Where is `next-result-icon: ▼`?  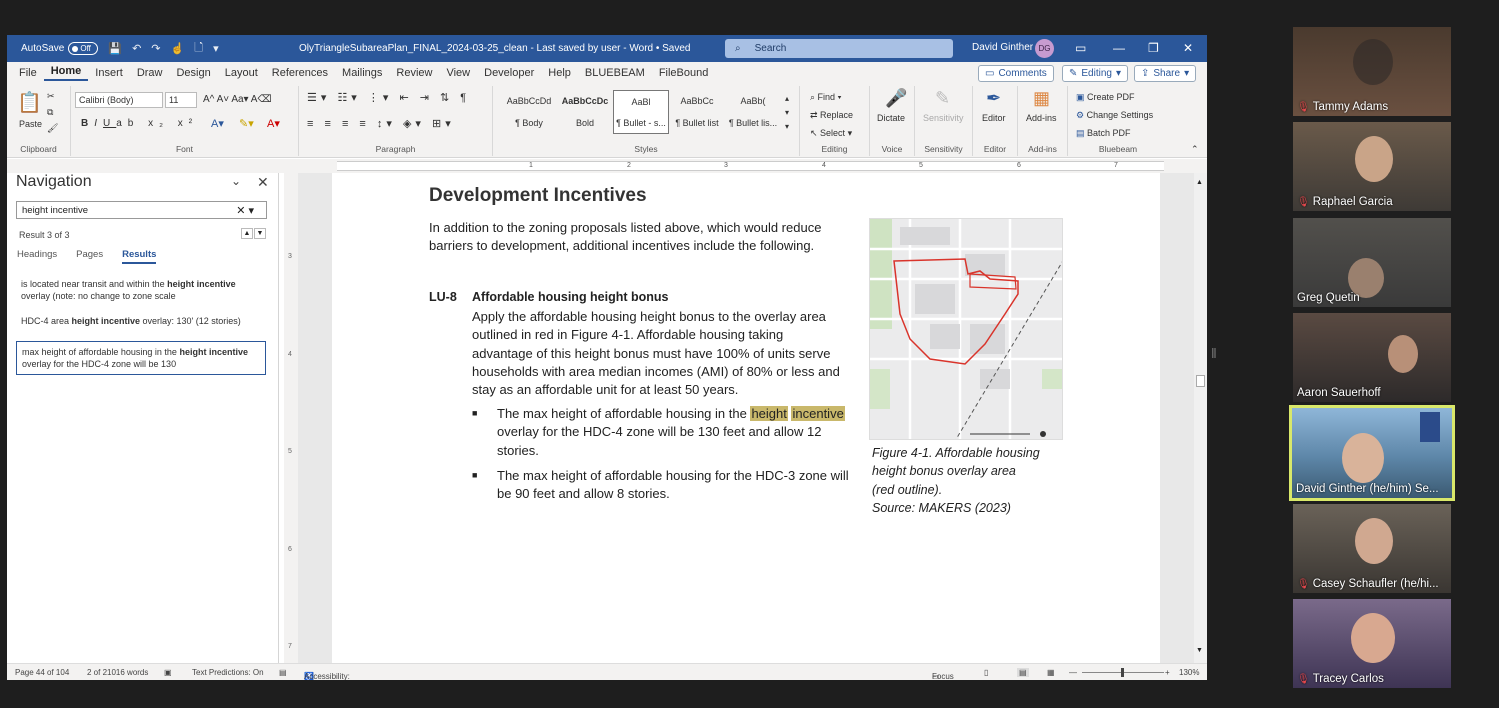
next-result-icon: ▼ is located at coordinates (260, 233).